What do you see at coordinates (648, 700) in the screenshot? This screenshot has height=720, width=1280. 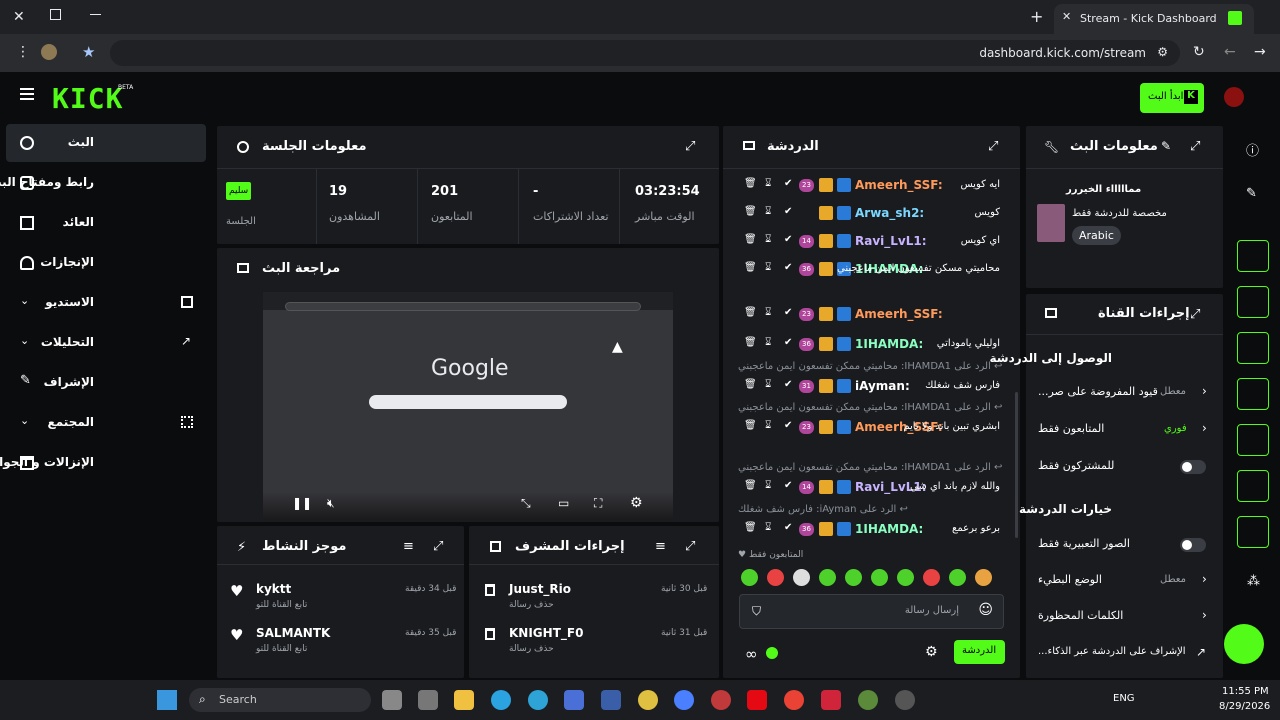 I see `chrome-icon` at bounding box center [648, 700].